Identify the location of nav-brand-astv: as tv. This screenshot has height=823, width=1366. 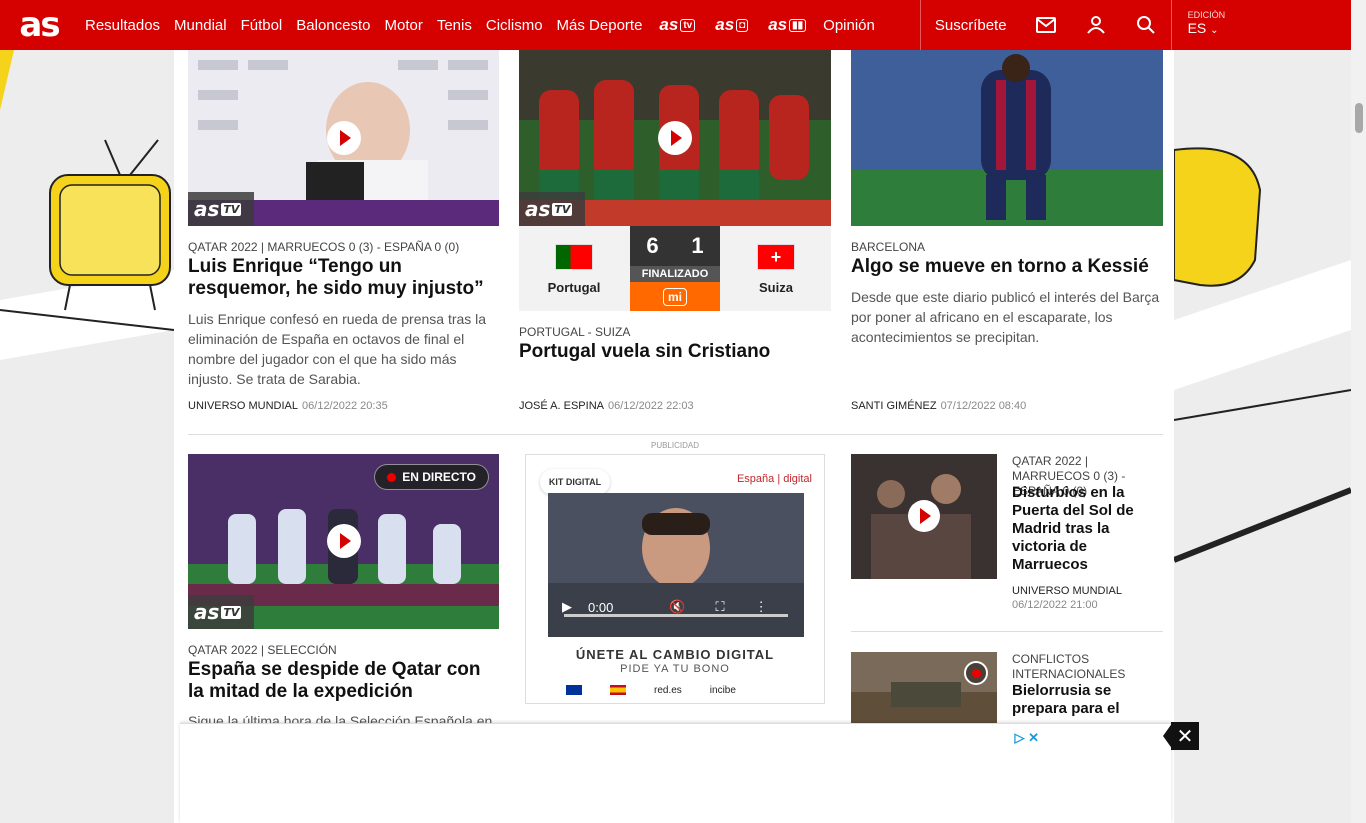
(677, 25).